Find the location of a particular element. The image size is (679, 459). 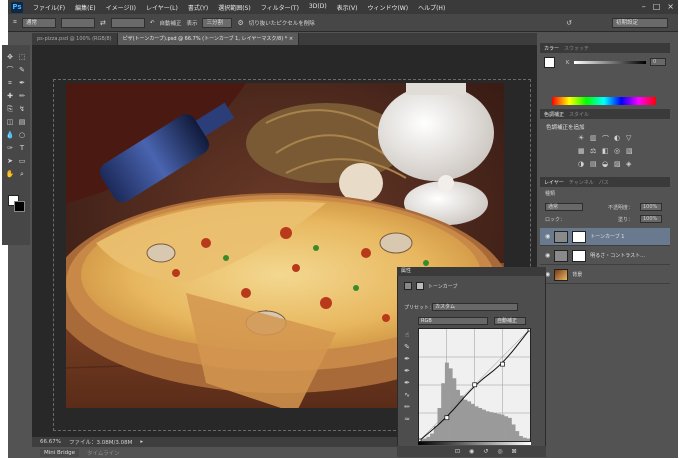

exposure-icon: ◐ is located at coordinates (617, 138).